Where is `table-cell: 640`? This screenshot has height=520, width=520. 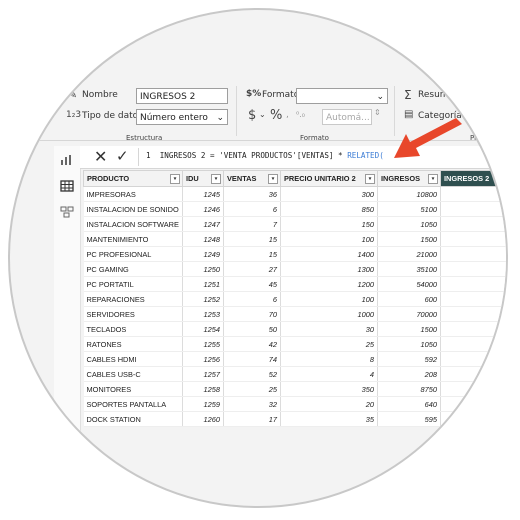
table-cell: 640 is located at coordinates (409, 404).